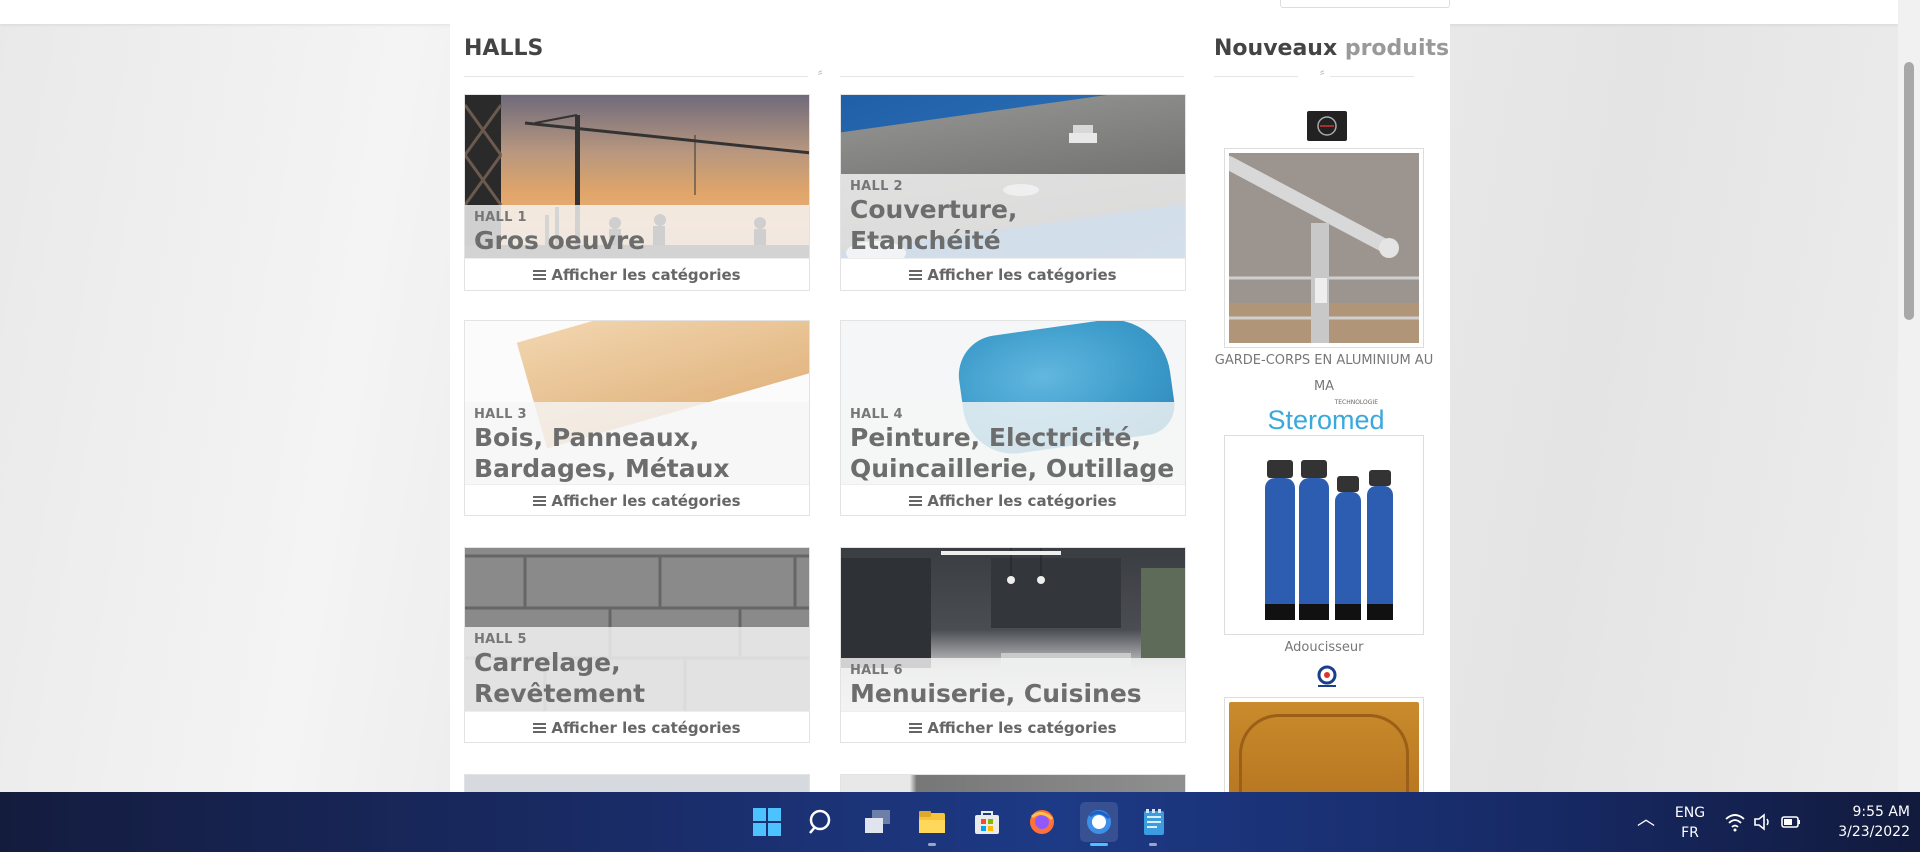  What do you see at coordinates (1324, 747) in the screenshot?
I see `wooden-door-illustration` at bounding box center [1324, 747].